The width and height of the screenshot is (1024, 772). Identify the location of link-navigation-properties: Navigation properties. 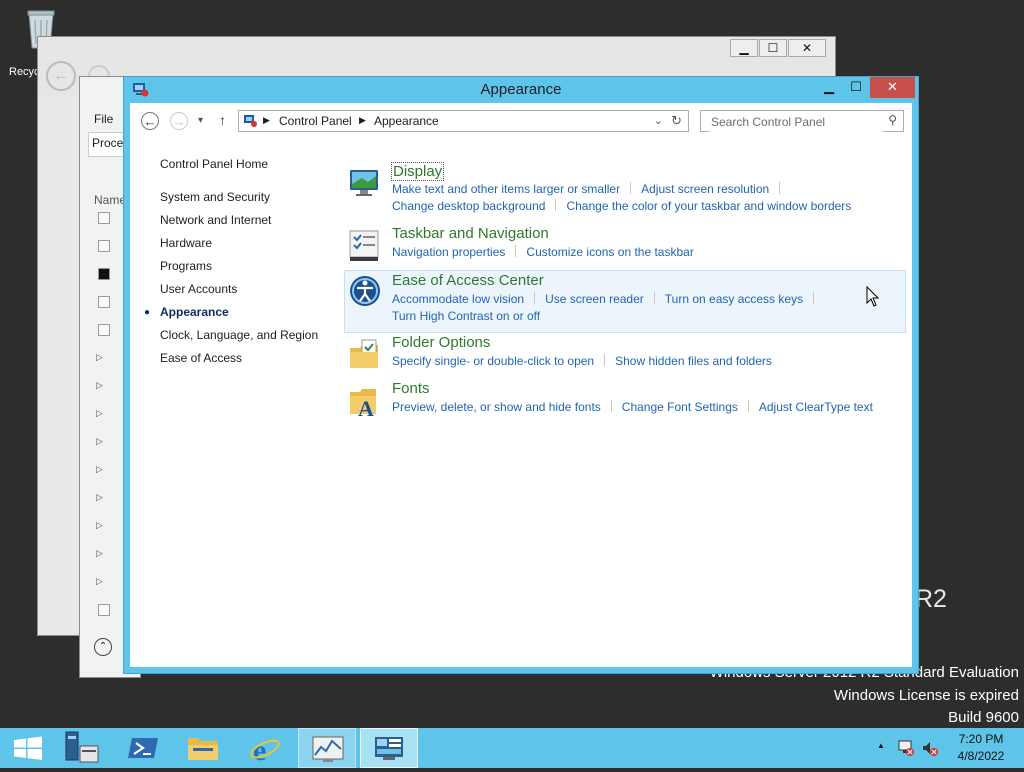
(448, 252).